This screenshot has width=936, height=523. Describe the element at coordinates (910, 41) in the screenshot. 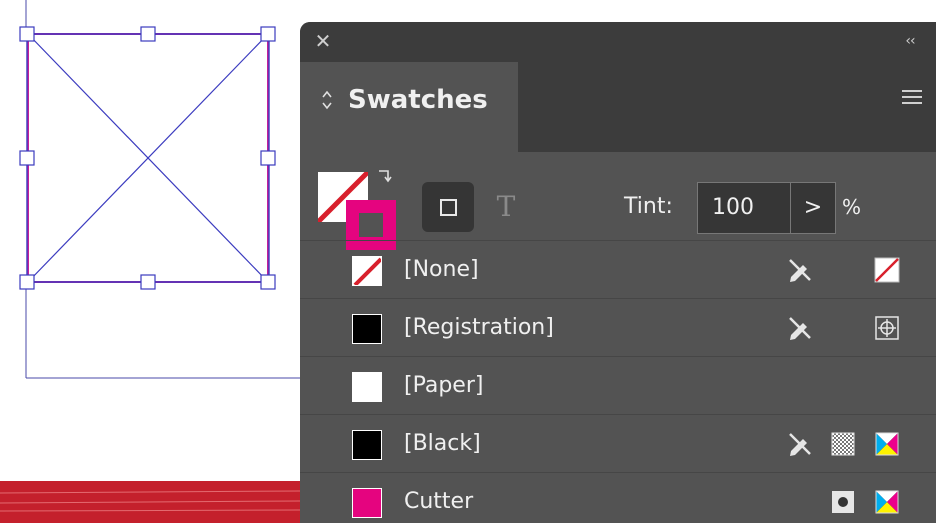

I see `collapse-panel-icon: ‹‹` at that location.